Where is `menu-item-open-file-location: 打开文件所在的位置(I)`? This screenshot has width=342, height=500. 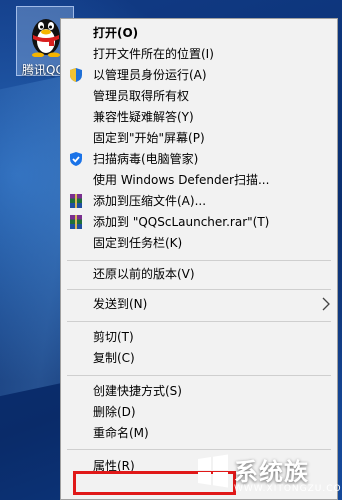
menu-item-open-file-location: 打开文件所在的位置(I) is located at coordinates (199, 54).